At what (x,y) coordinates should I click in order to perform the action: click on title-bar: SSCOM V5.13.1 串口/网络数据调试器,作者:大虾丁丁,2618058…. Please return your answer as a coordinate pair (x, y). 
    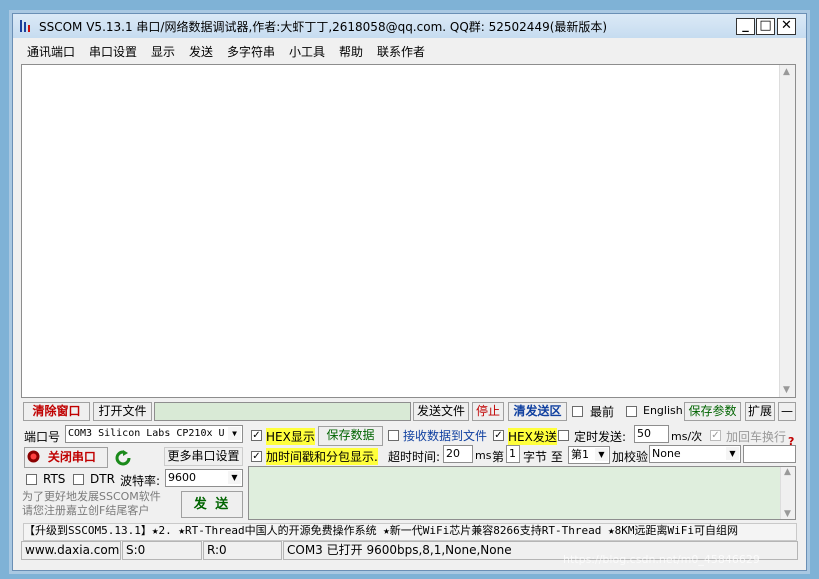
    Looking at the image, I should click on (409, 26).